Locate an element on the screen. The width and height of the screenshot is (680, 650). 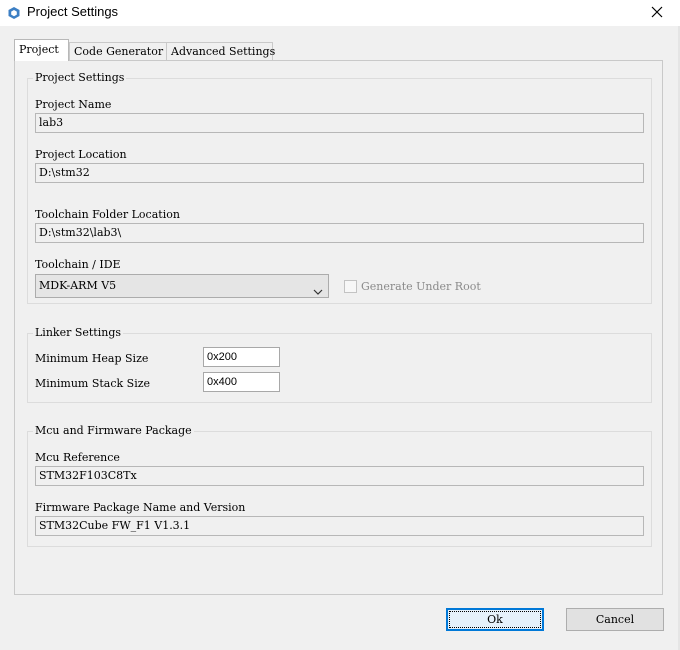
project-name-label: Project Name is located at coordinates (73, 104).